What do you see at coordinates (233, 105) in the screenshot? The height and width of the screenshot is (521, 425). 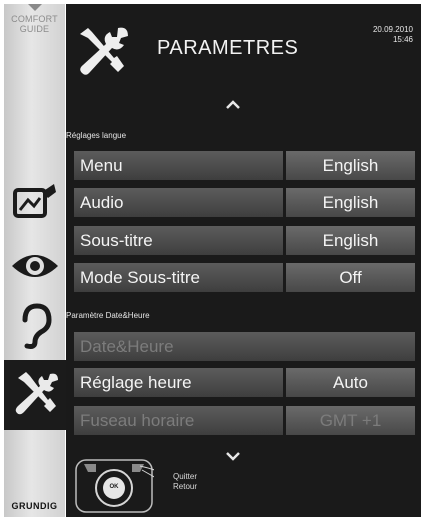 I see `chevron-up-icon` at bounding box center [233, 105].